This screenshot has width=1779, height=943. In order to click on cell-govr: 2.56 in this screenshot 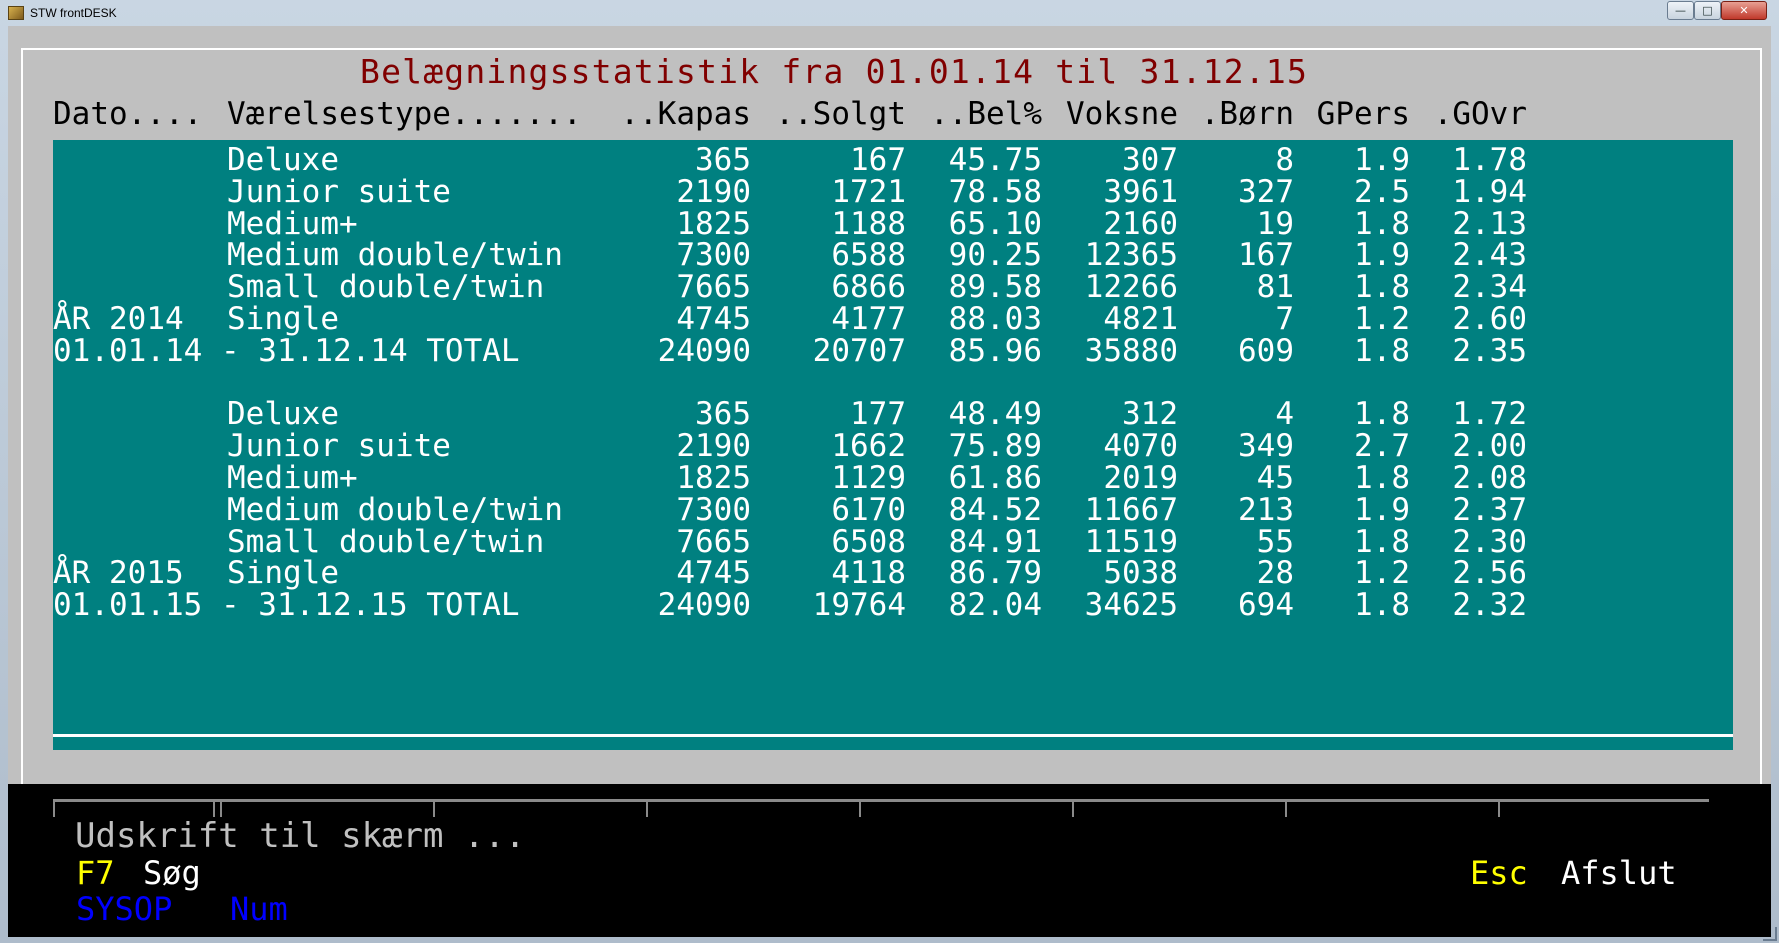, I will do `click(1489, 573)`.